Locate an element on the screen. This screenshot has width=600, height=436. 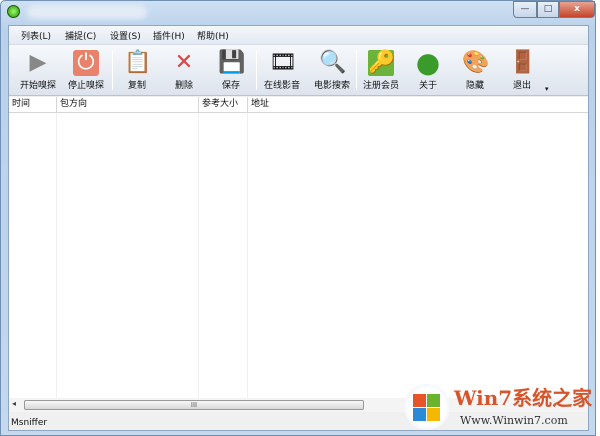
online-media-button: 🎞 在线影音 is located at coordinates (282, 70).